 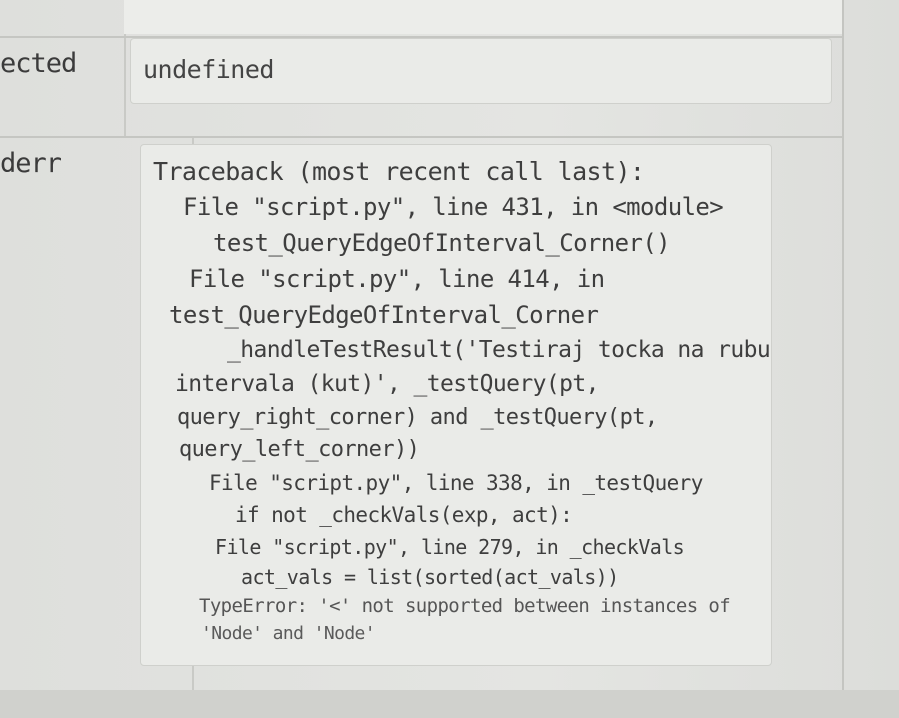 What do you see at coordinates (208, 69) in the screenshot?
I see `expected-value: undefined` at bounding box center [208, 69].